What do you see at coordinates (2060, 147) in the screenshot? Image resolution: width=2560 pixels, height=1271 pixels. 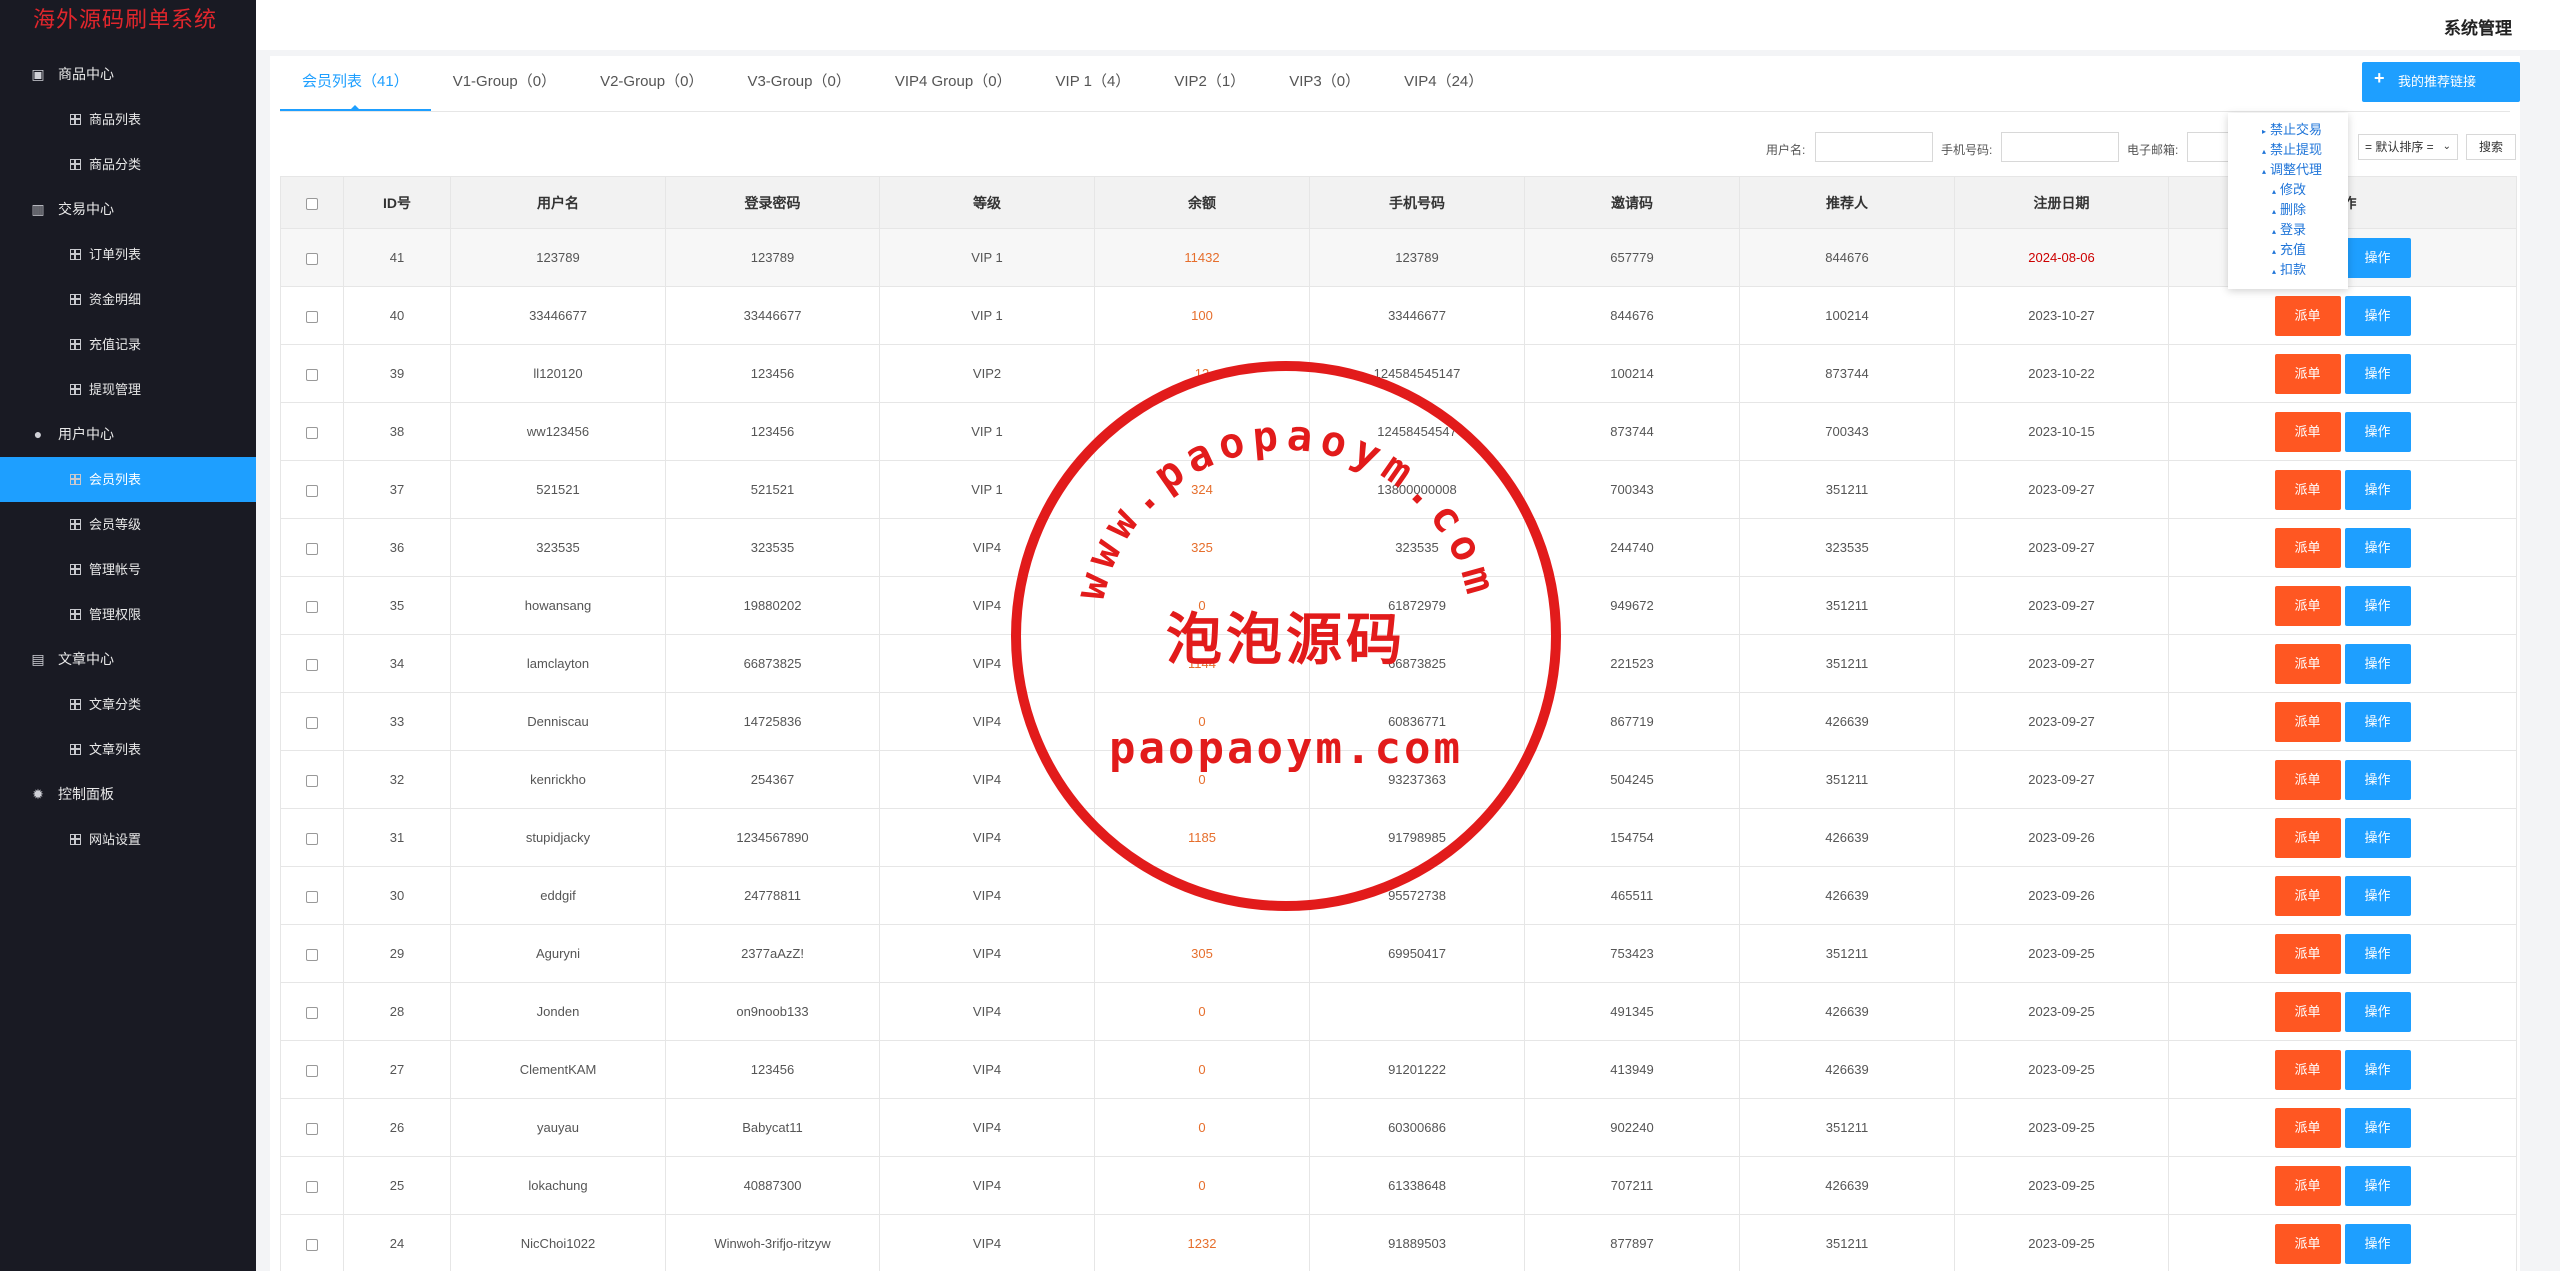 I see `phone-input` at bounding box center [2060, 147].